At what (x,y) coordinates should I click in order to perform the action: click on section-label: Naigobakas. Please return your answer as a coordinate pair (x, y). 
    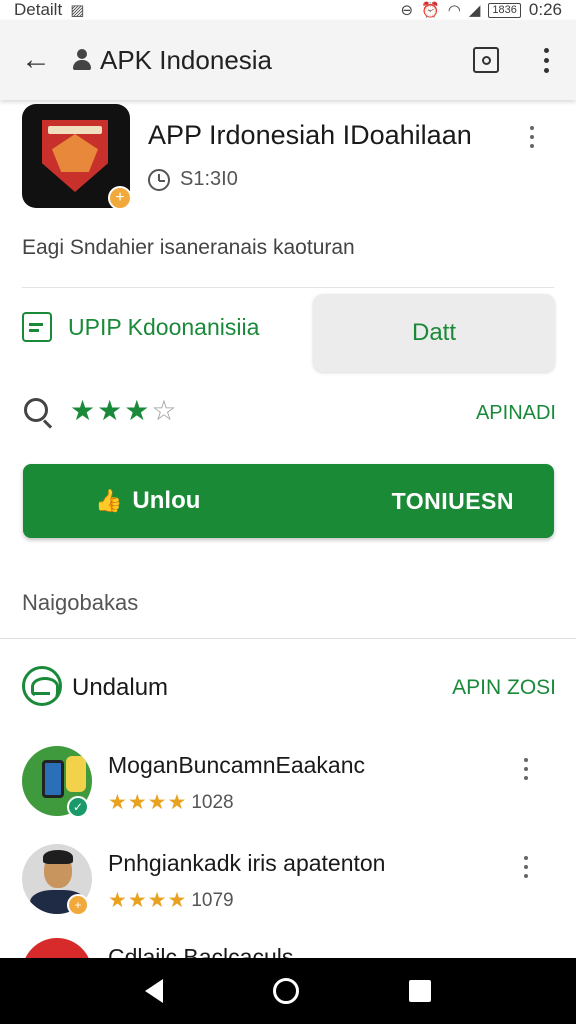
    Looking at the image, I should click on (80, 602).